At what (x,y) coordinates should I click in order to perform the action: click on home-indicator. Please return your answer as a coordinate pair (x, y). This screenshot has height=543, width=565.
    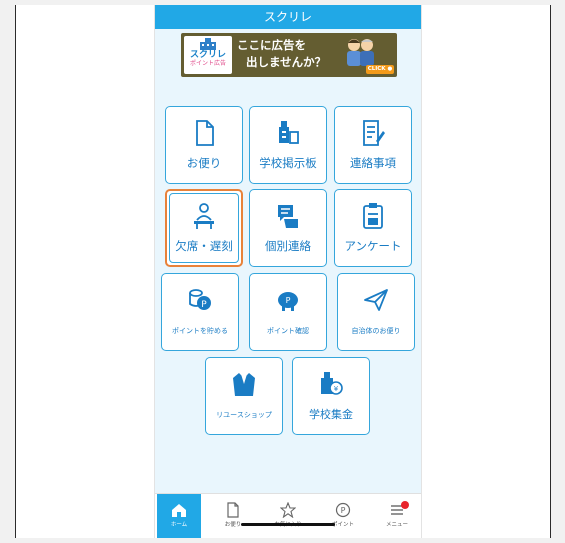
    Looking at the image, I should click on (288, 524).